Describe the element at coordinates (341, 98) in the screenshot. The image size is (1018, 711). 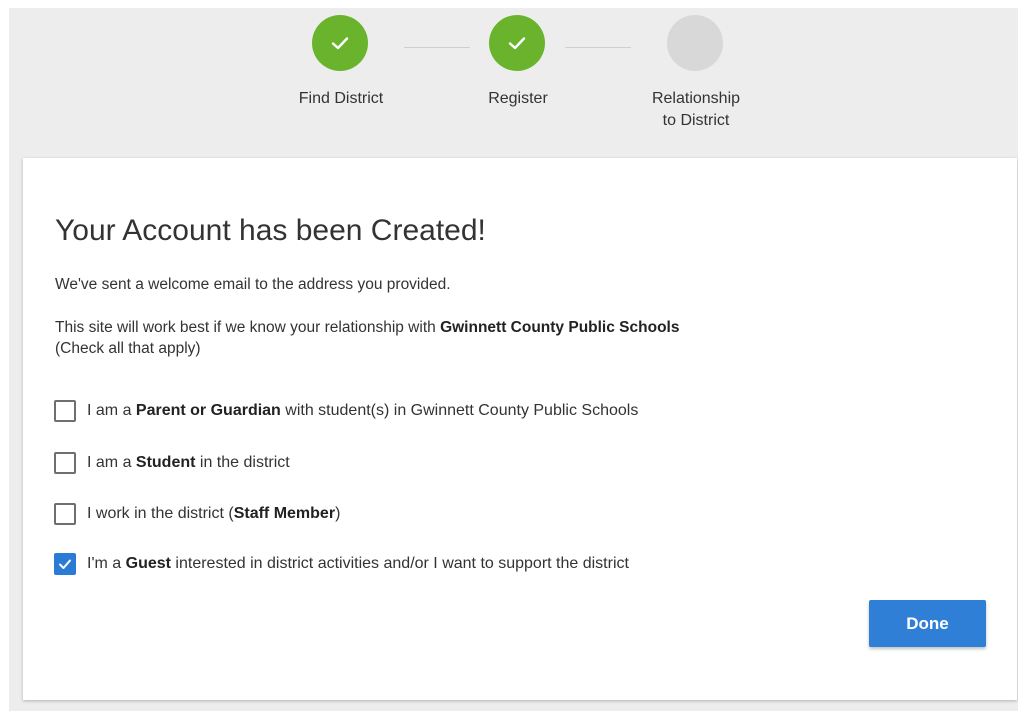
I see `step-label-find-district: Find District` at that location.